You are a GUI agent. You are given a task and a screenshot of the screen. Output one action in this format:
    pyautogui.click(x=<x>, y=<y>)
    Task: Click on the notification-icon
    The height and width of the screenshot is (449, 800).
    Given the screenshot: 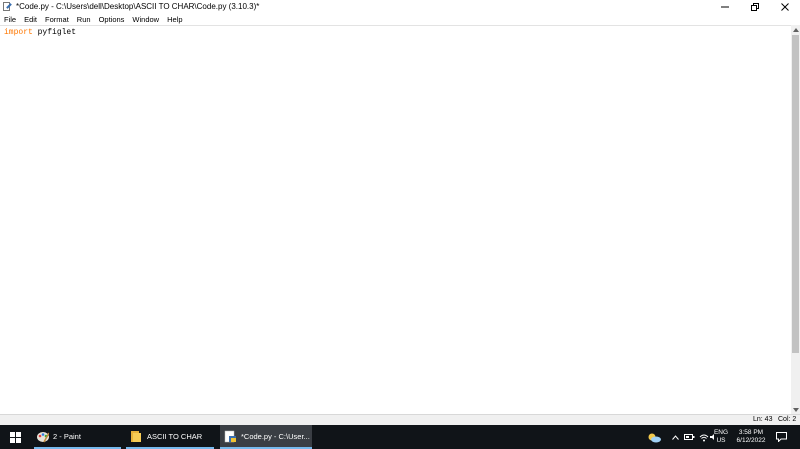 What is the action you would take?
    pyautogui.click(x=781, y=437)
    